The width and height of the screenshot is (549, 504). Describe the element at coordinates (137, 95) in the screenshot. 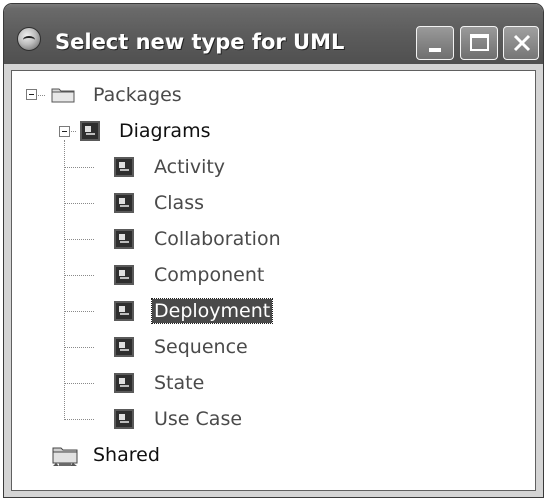

I see `tree-node-label: Packages` at that location.